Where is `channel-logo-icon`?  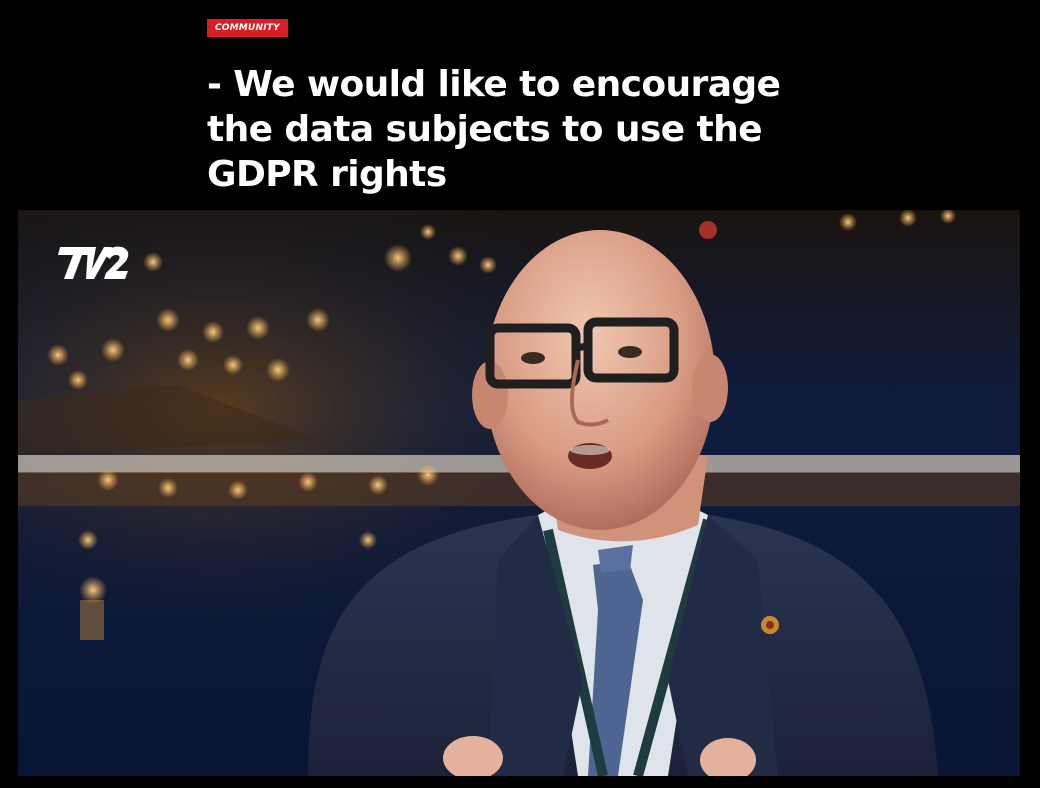 channel-logo-icon is located at coordinates (93, 262).